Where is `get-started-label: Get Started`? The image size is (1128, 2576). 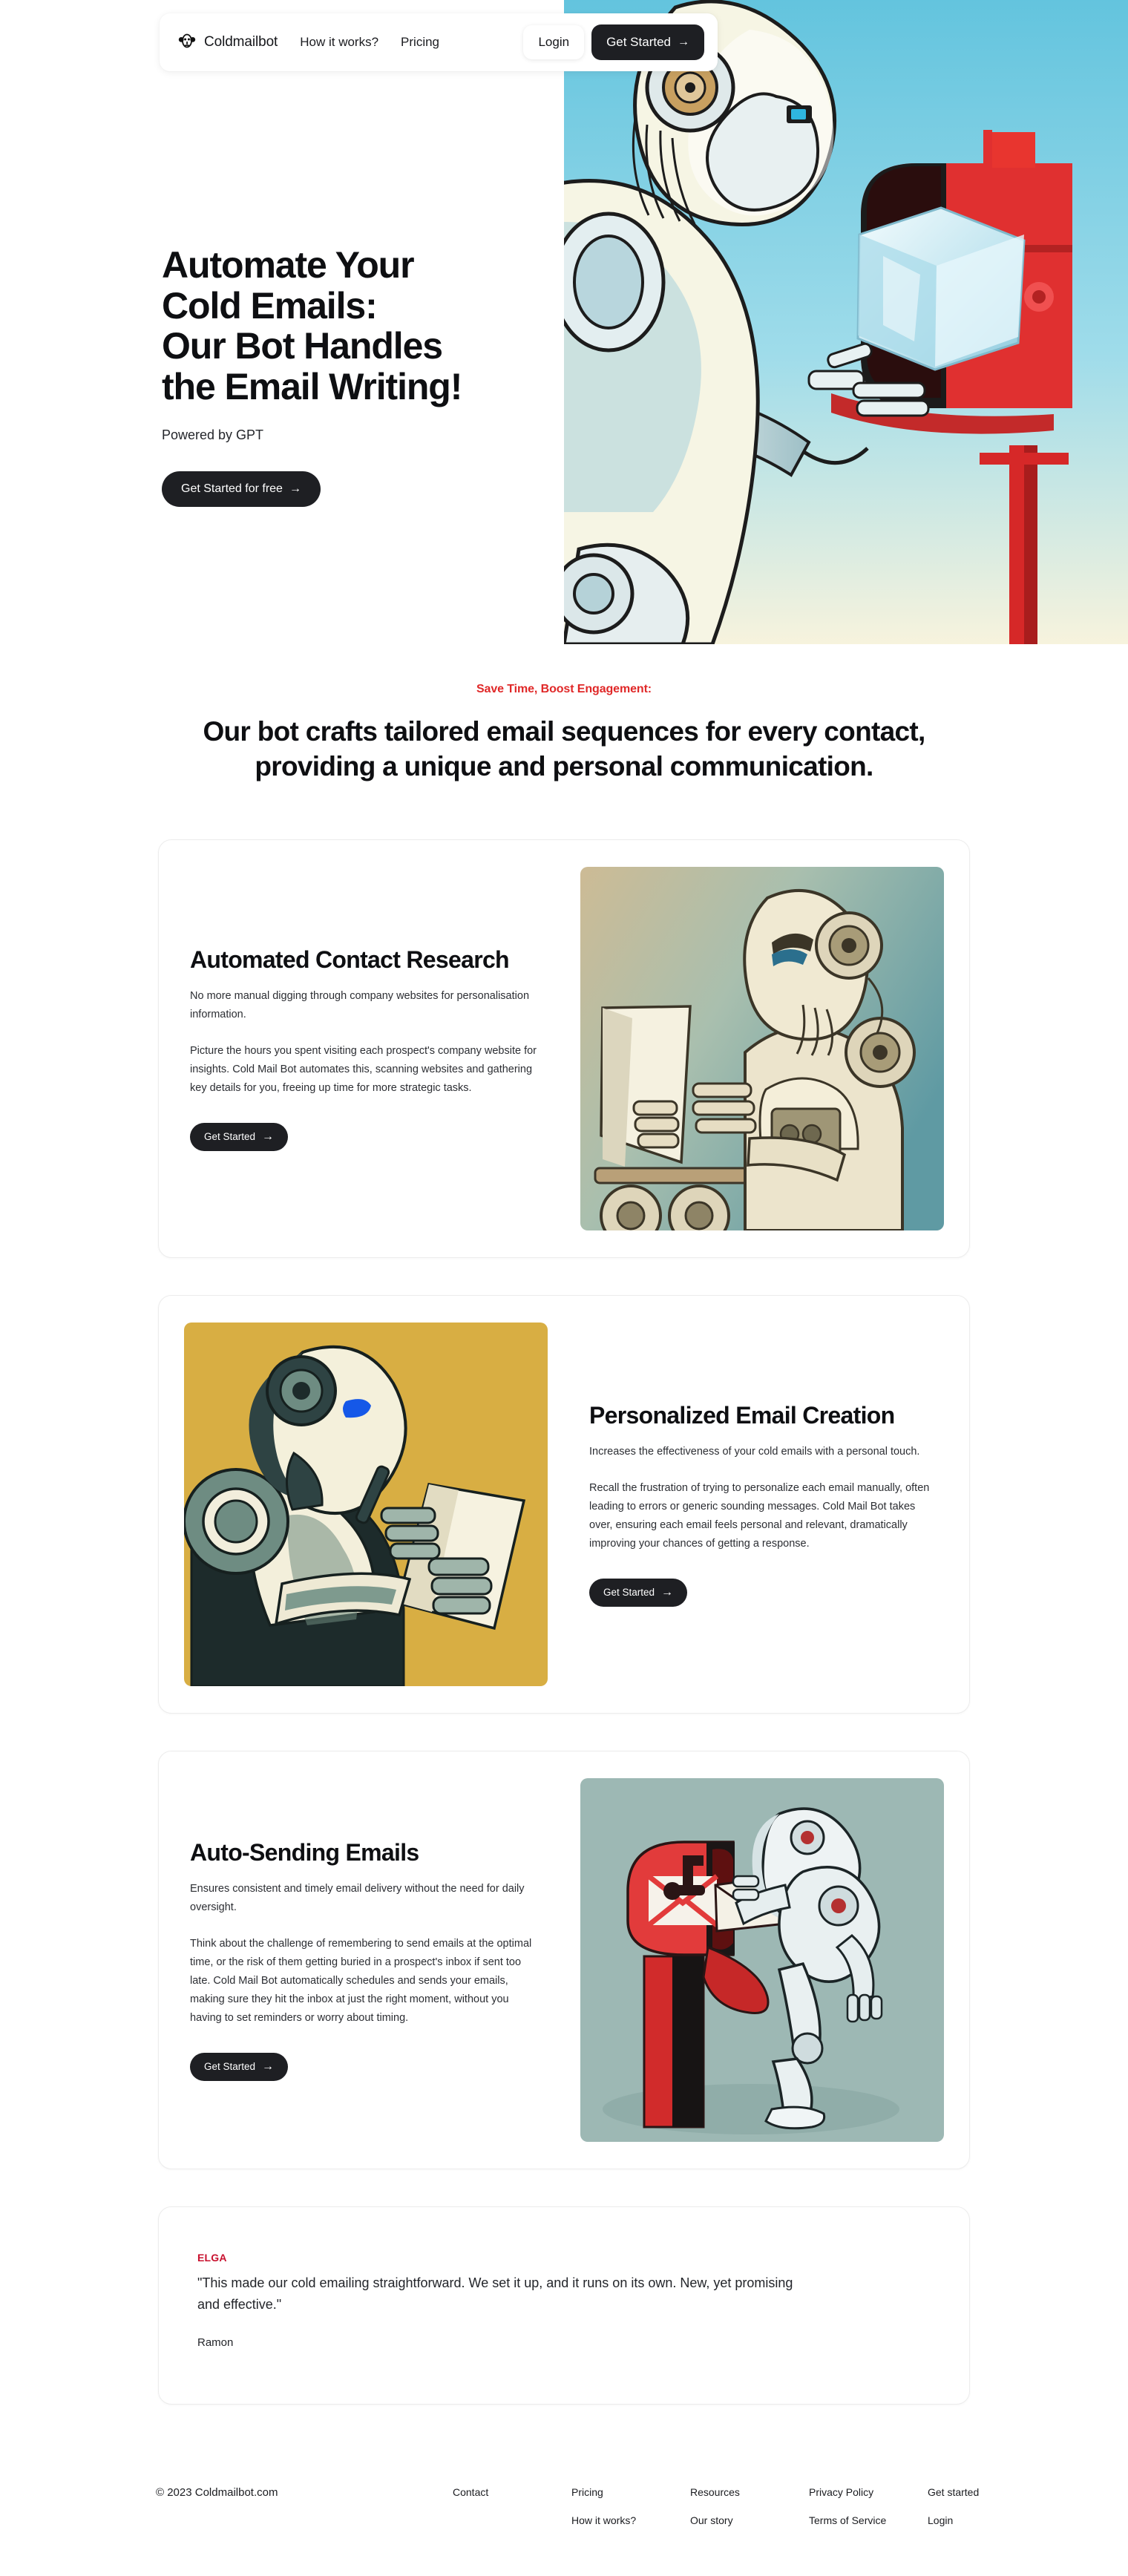
get-started-label: Get Started is located at coordinates (638, 42).